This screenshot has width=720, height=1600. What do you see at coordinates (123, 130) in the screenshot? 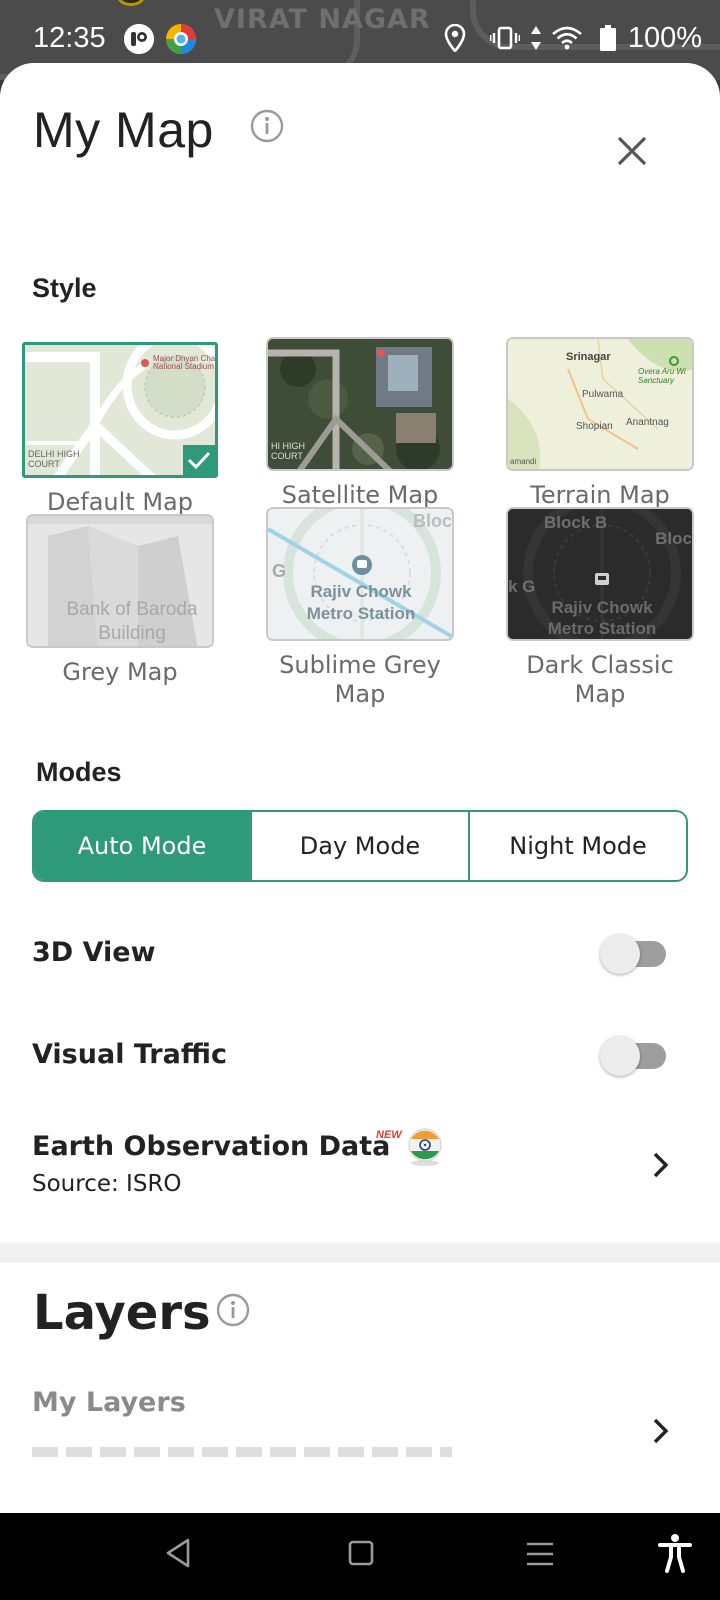
I see `page-title: My Map` at bounding box center [123, 130].